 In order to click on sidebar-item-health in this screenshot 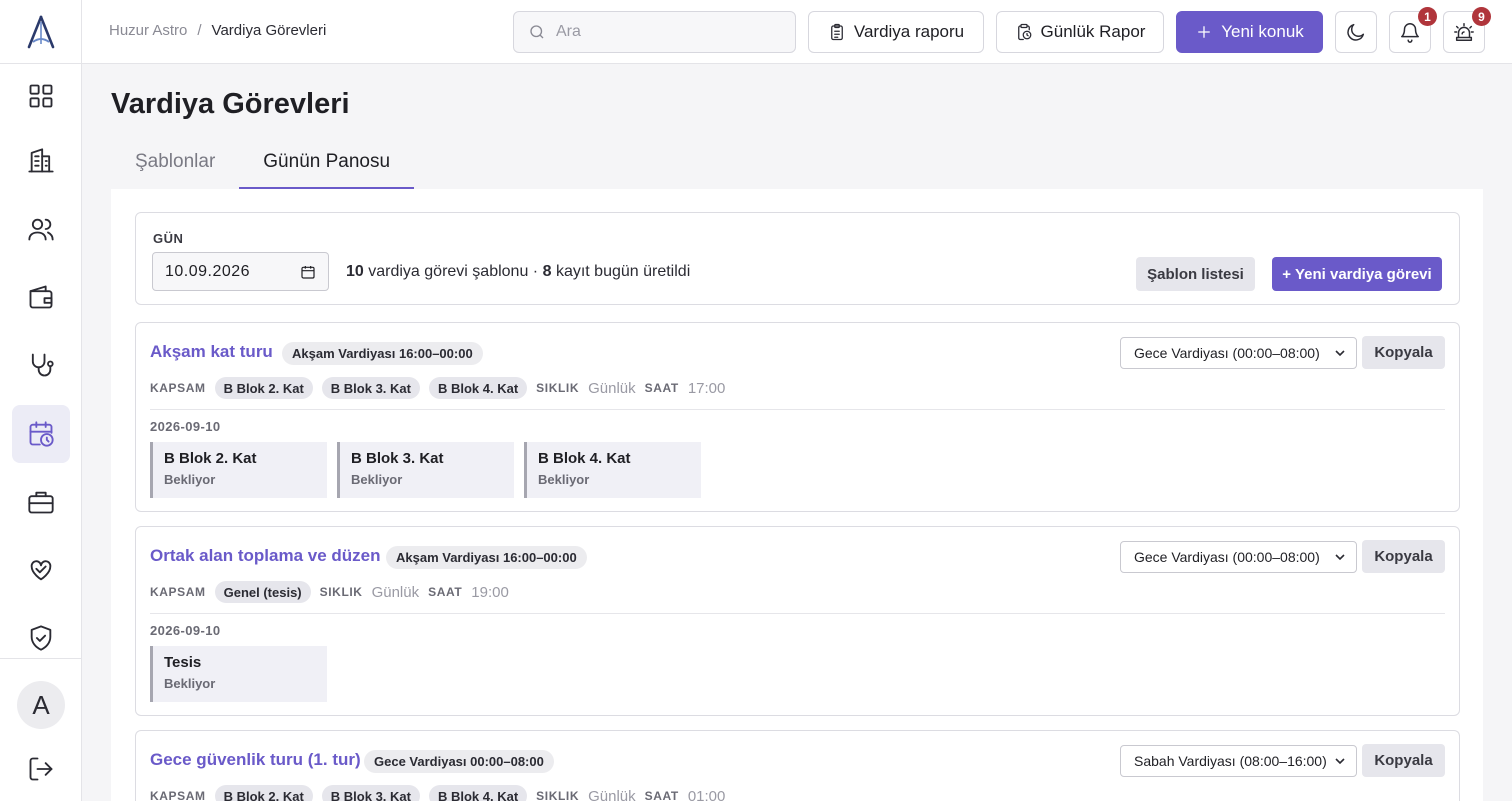, I will do `click(41, 365)`.